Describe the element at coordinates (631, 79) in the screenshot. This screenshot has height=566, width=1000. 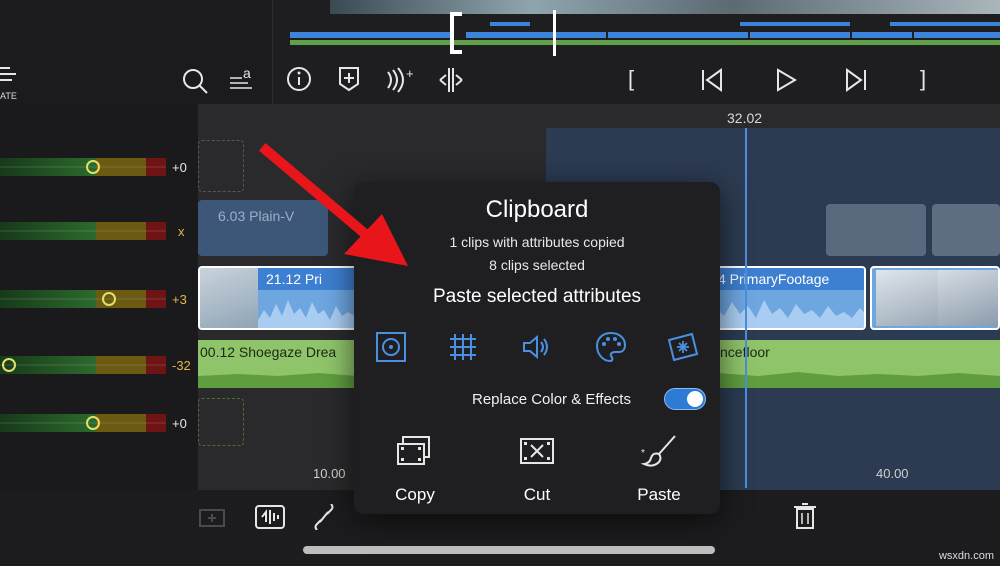
I see `mark-in-button: [` at that location.